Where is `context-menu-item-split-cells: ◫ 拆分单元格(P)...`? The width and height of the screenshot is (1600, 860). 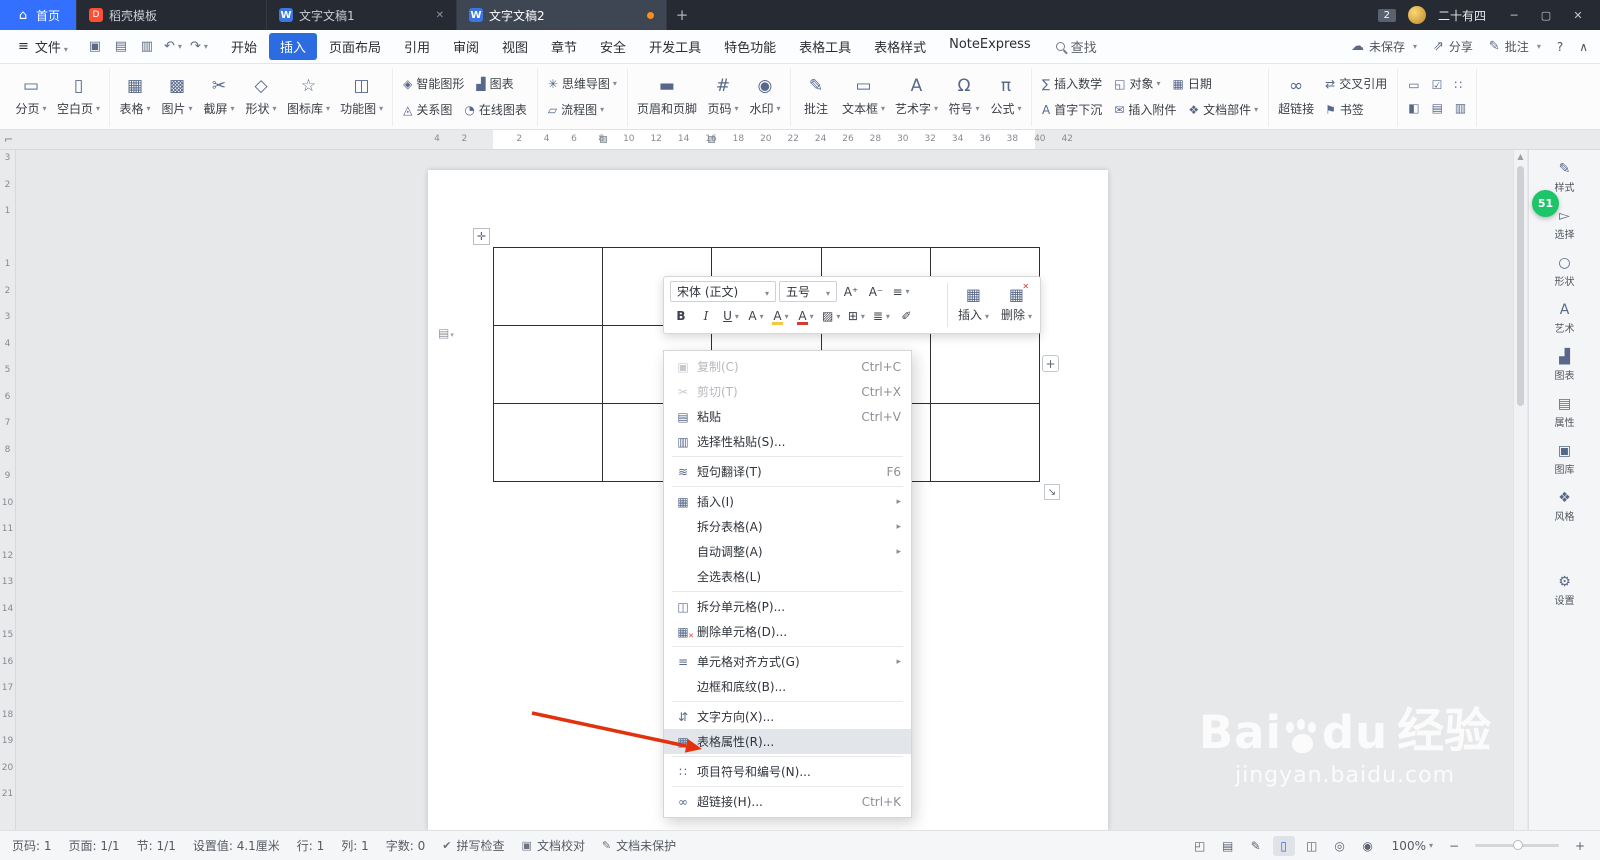
context-menu-item-split-cells: ◫ 拆分单元格(P)... is located at coordinates (787, 606).